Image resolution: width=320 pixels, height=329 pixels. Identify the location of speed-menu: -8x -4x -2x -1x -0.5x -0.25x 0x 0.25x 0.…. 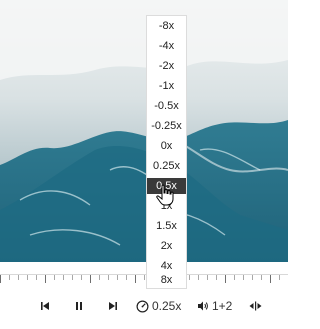
(166, 152).